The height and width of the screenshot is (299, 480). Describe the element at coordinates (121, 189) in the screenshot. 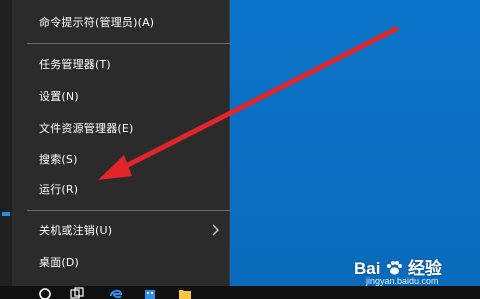

I see `menu-item-run: 运行(R)` at that location.